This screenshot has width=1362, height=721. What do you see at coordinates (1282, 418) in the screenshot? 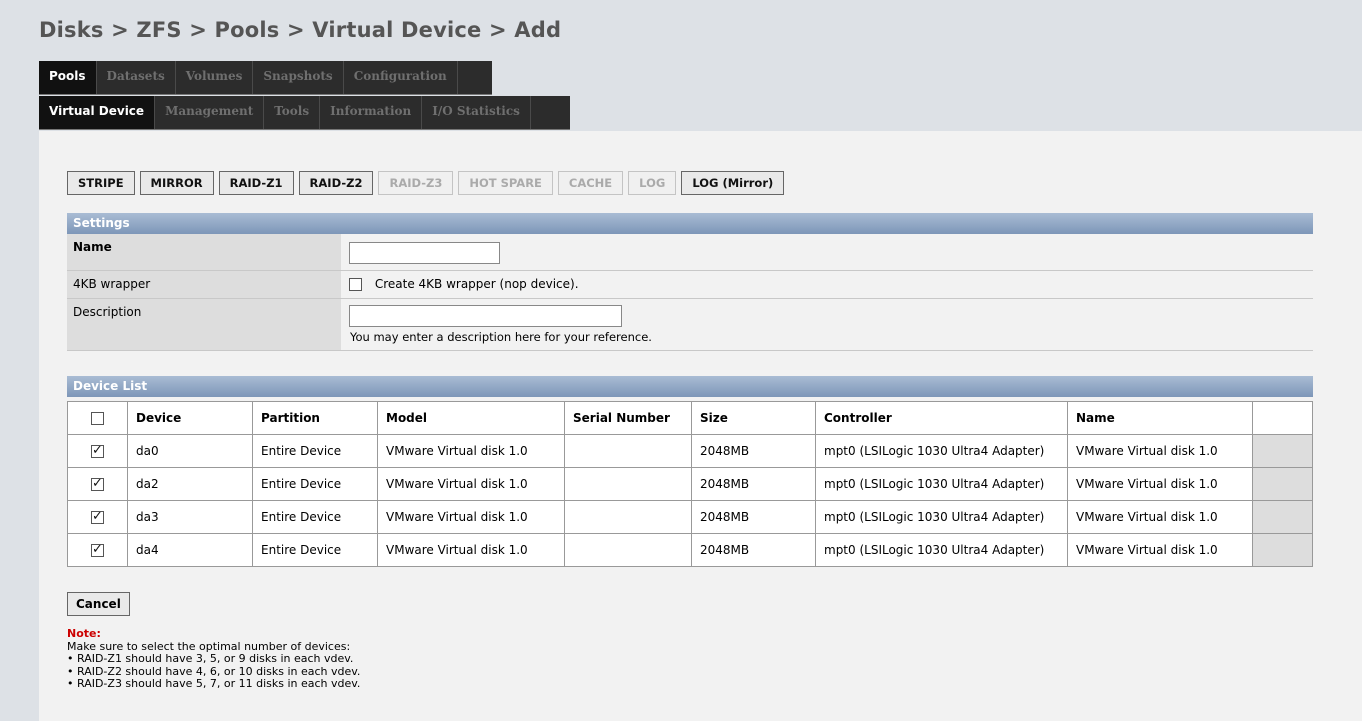
I see `col-actions` at bounding box center [1282, 418].